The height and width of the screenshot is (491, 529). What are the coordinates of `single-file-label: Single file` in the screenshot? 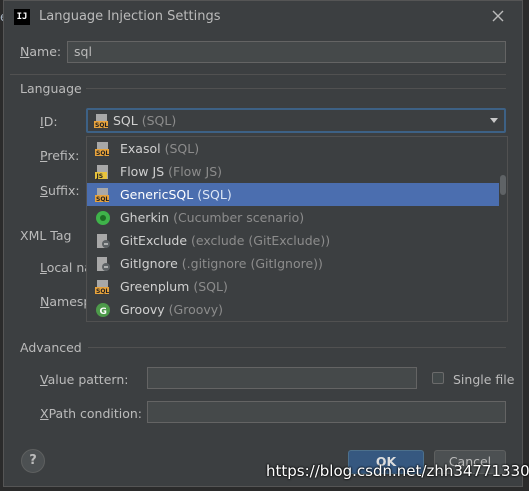 It's located at (484, 379).